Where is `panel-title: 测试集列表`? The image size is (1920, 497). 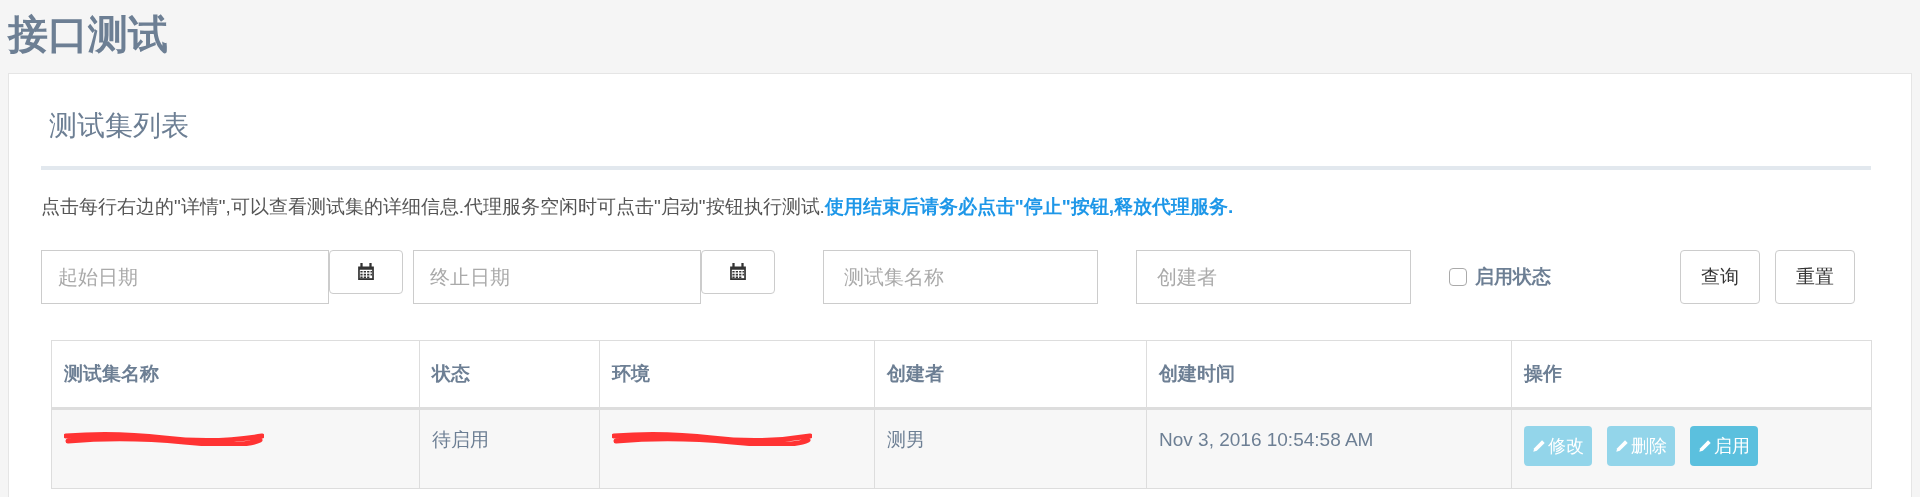
panel-title: 测试集列表 is located at coordinates (119, 126).